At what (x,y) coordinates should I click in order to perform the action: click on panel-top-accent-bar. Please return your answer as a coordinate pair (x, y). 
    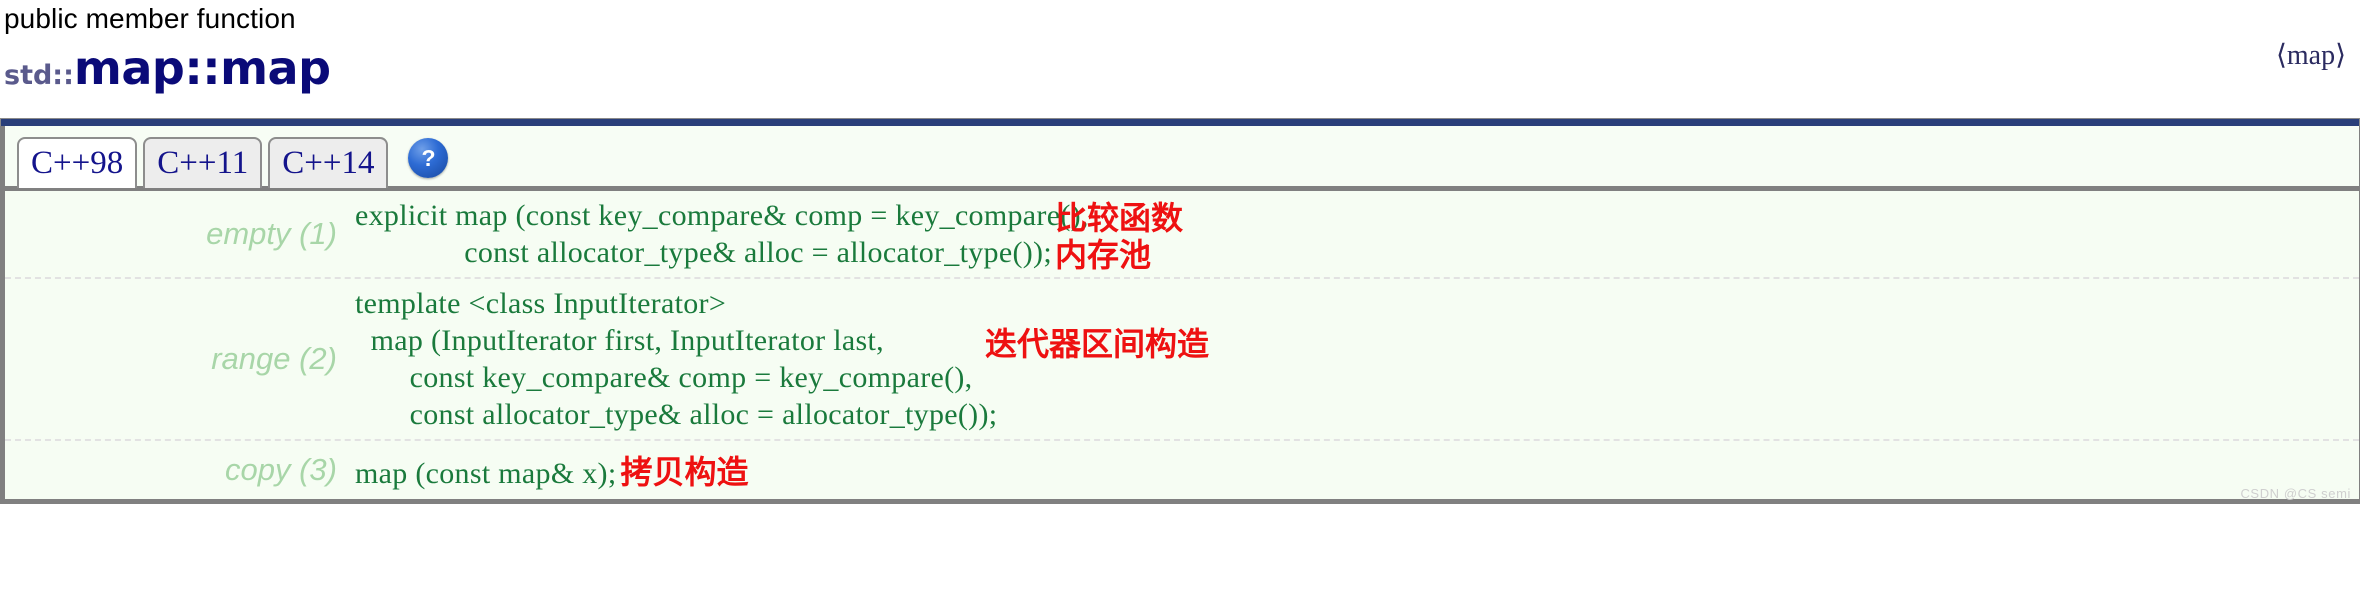
    Looking at the image, I should click on (1180, 122).